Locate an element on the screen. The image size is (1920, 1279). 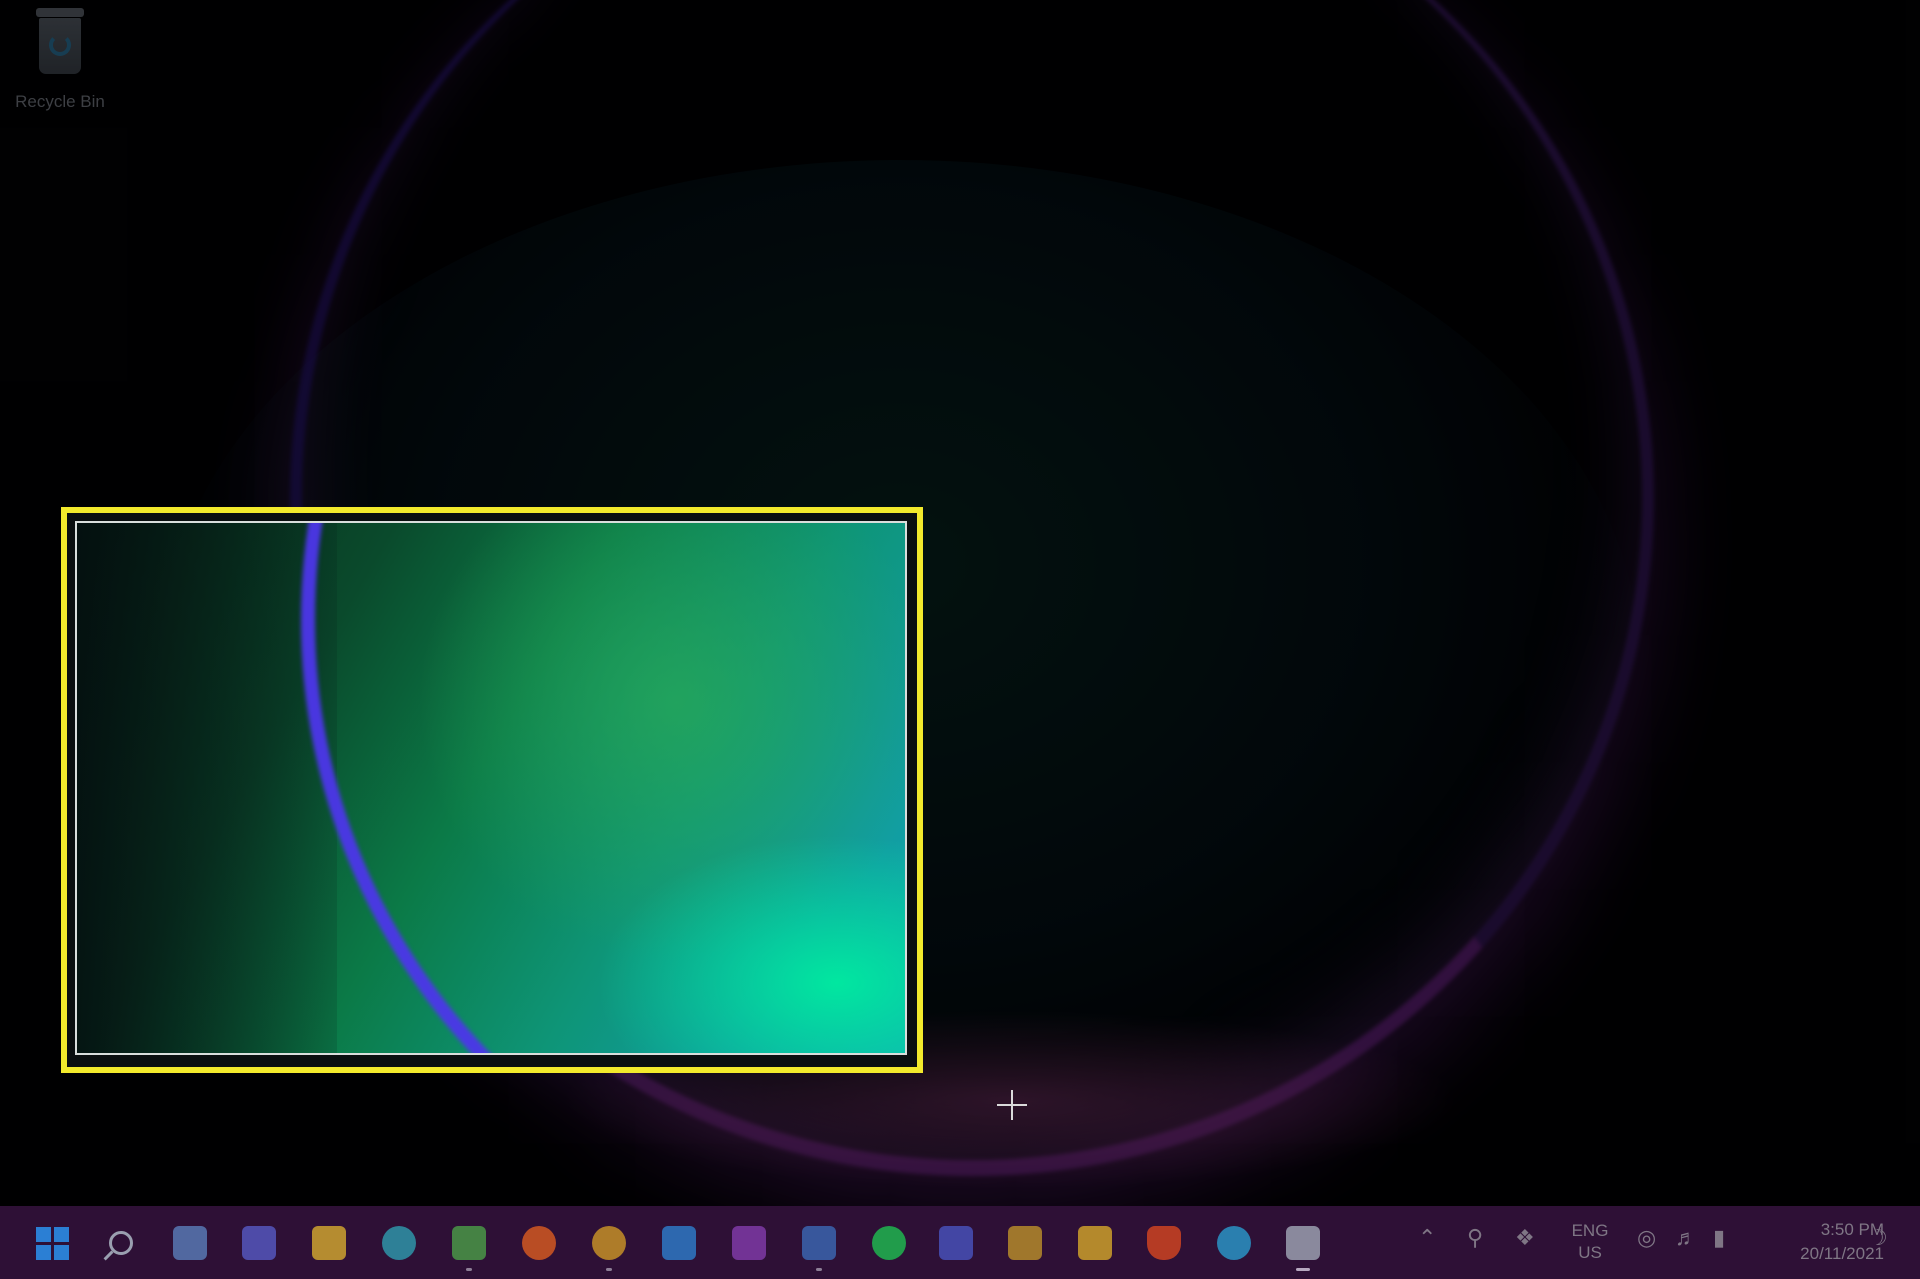
moon-icon: ☽ is located at coordinates (1878, 1238).